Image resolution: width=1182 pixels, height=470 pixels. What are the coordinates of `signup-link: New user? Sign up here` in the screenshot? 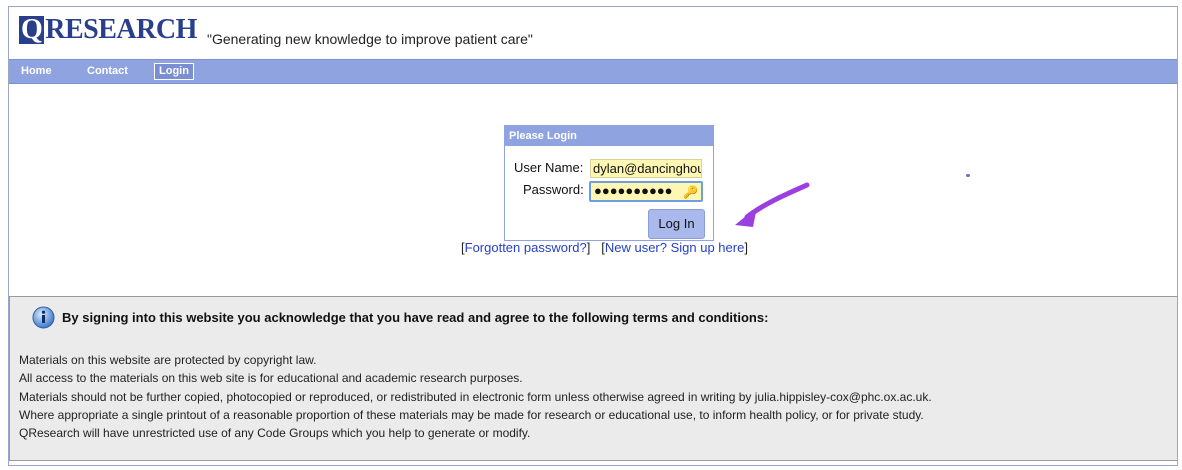 It's located at (674, 247).